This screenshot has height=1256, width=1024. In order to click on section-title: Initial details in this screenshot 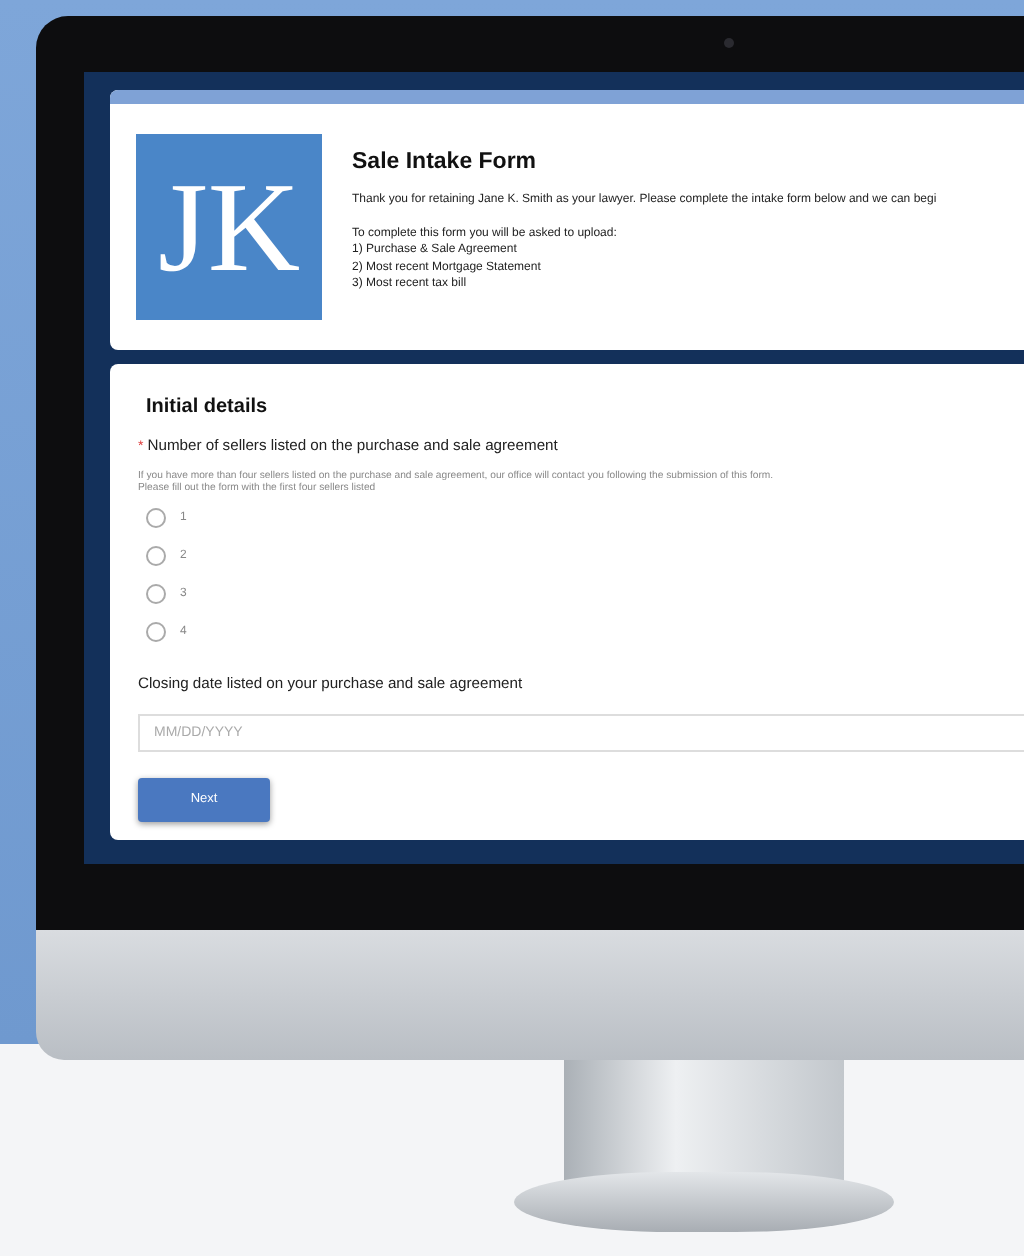, I will do `click(208, 408)`.